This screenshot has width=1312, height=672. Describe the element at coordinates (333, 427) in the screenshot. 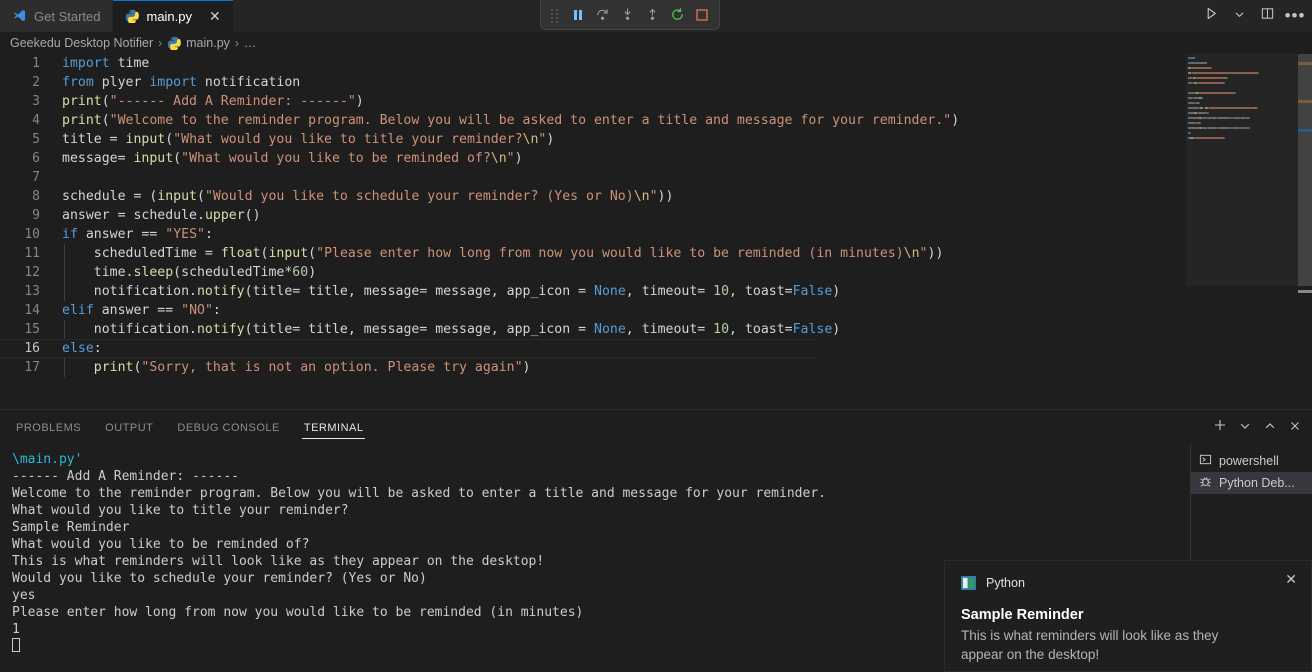

I see `tab-terminal: TERMINAL` at that location.